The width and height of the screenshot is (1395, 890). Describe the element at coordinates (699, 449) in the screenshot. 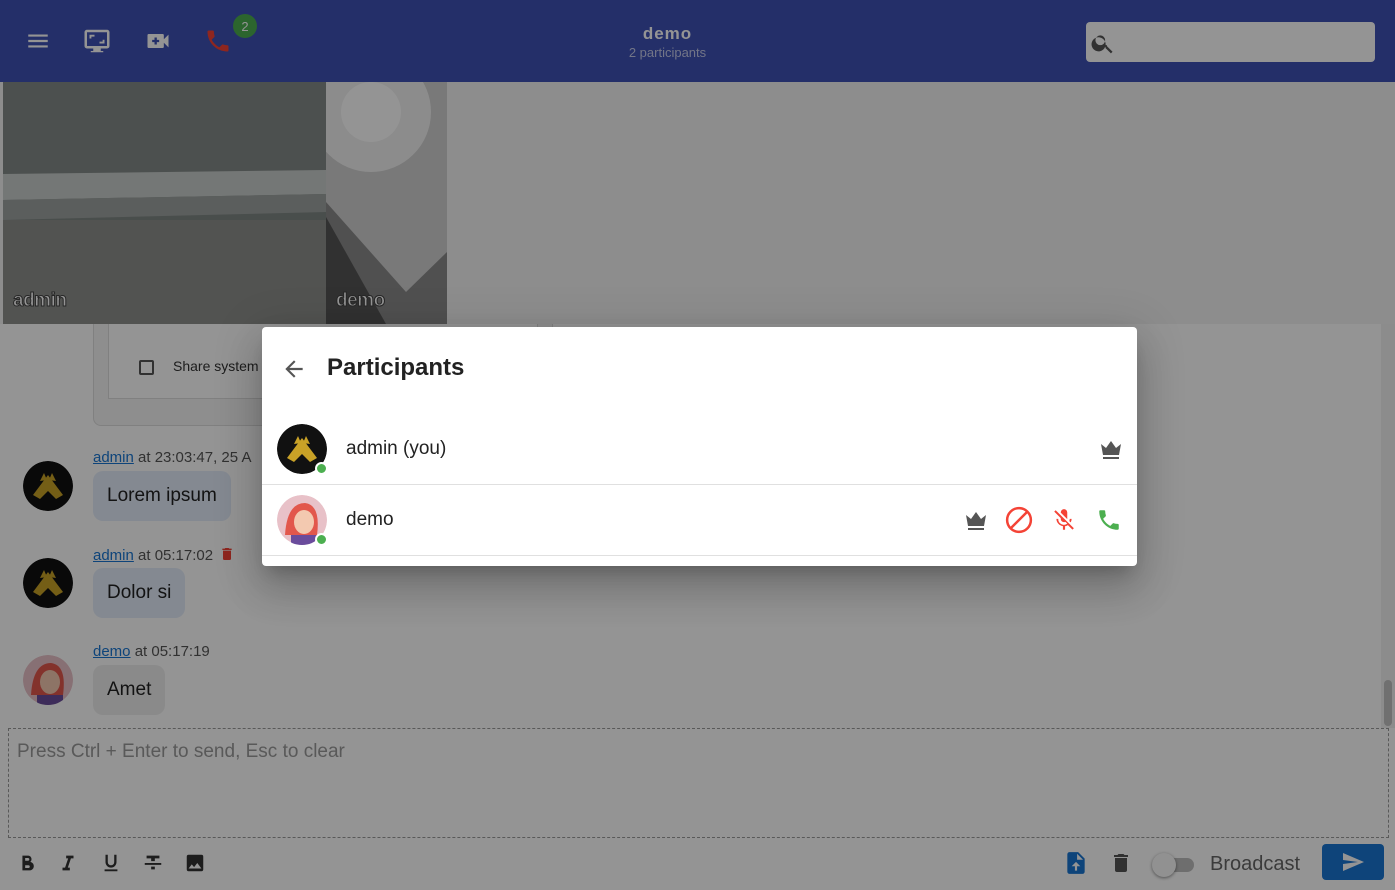

I see `participant-row: admin (you)` at that location.